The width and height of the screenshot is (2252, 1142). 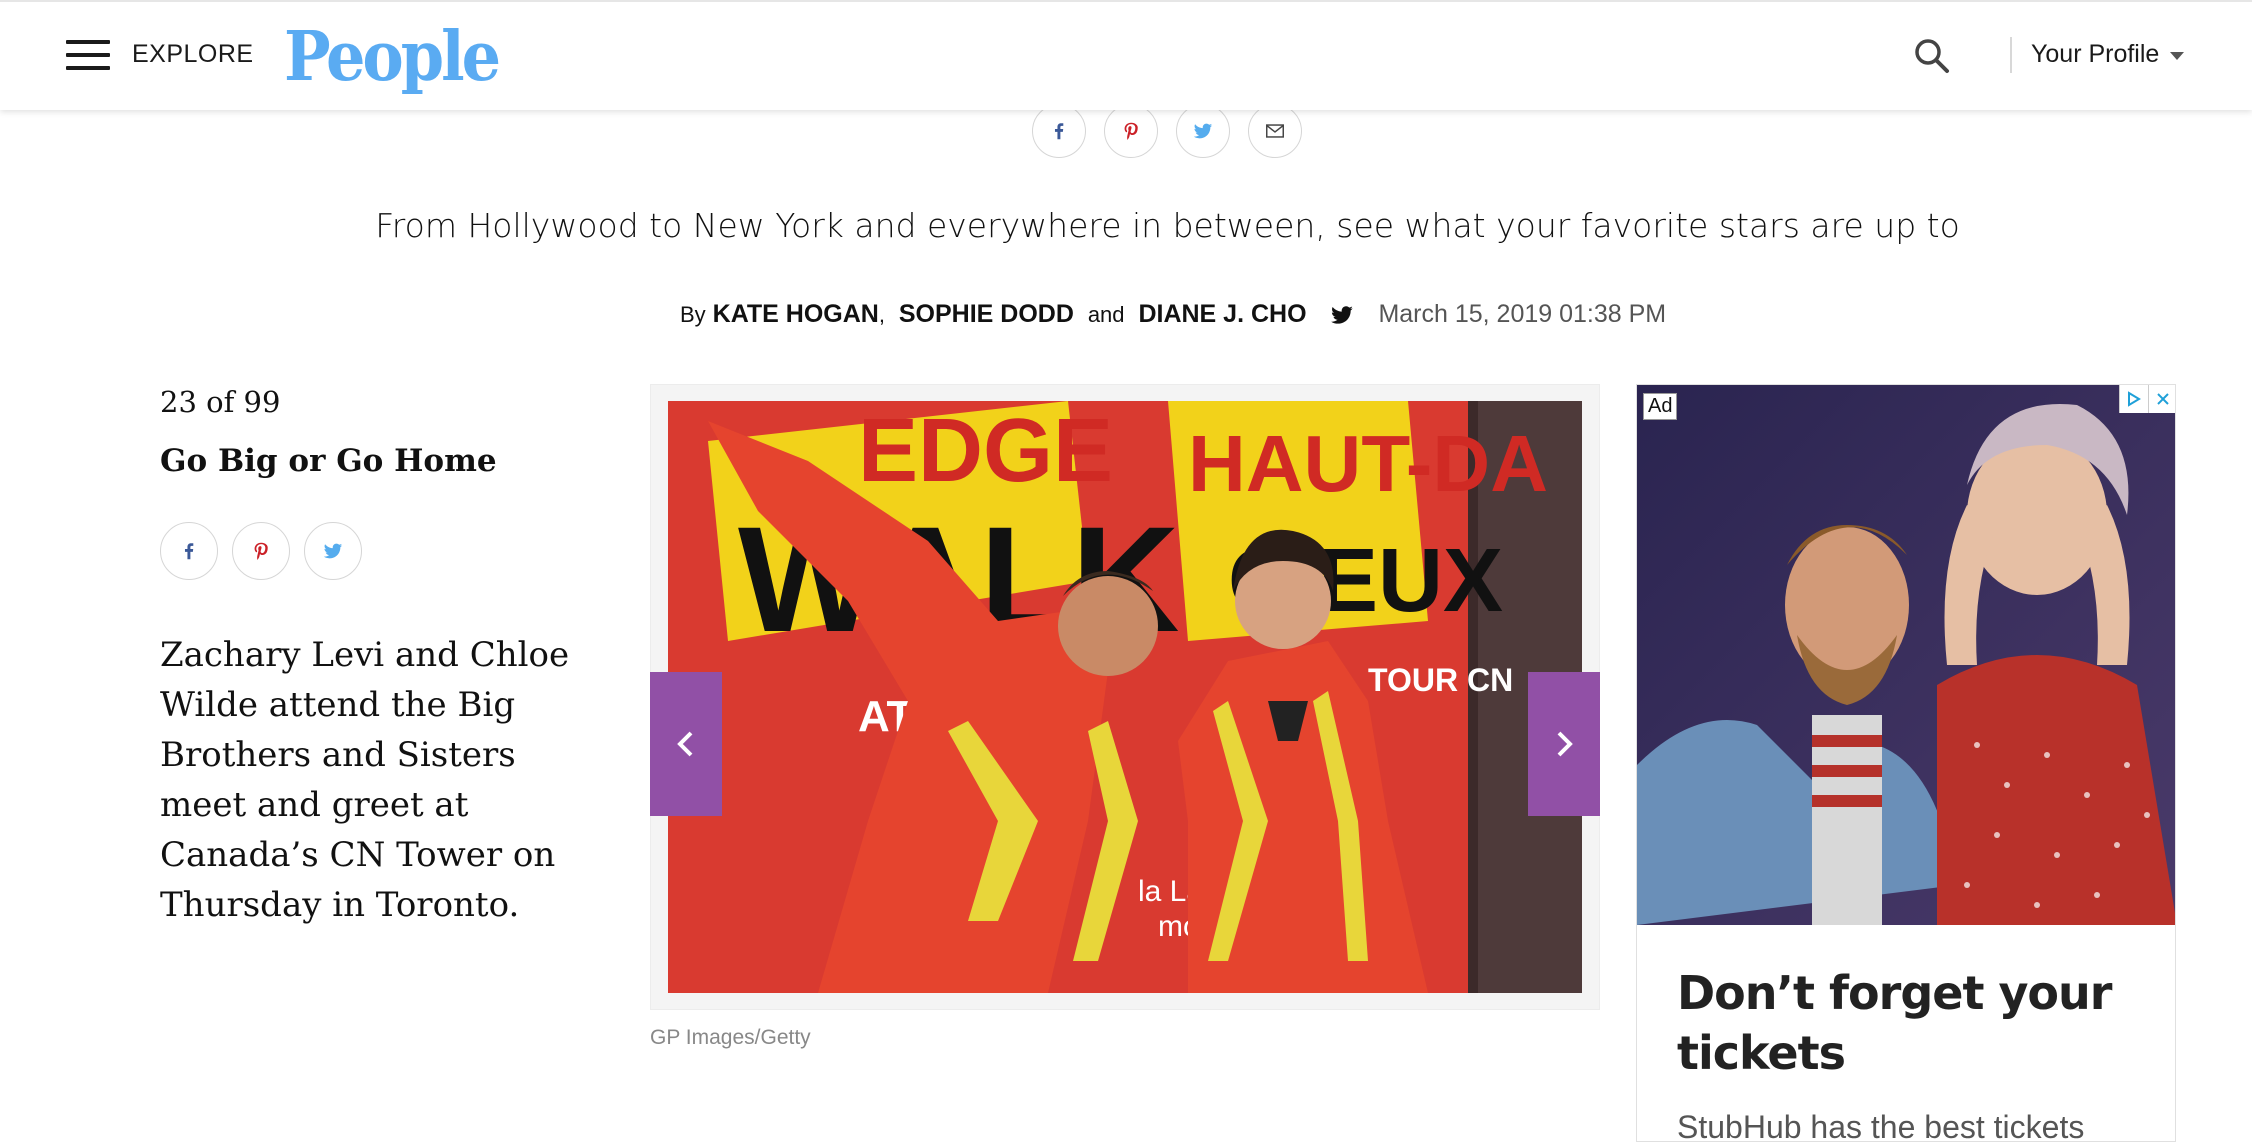 I want to click on author-link: SOPHIE DODD, so click(x=986, y=314).